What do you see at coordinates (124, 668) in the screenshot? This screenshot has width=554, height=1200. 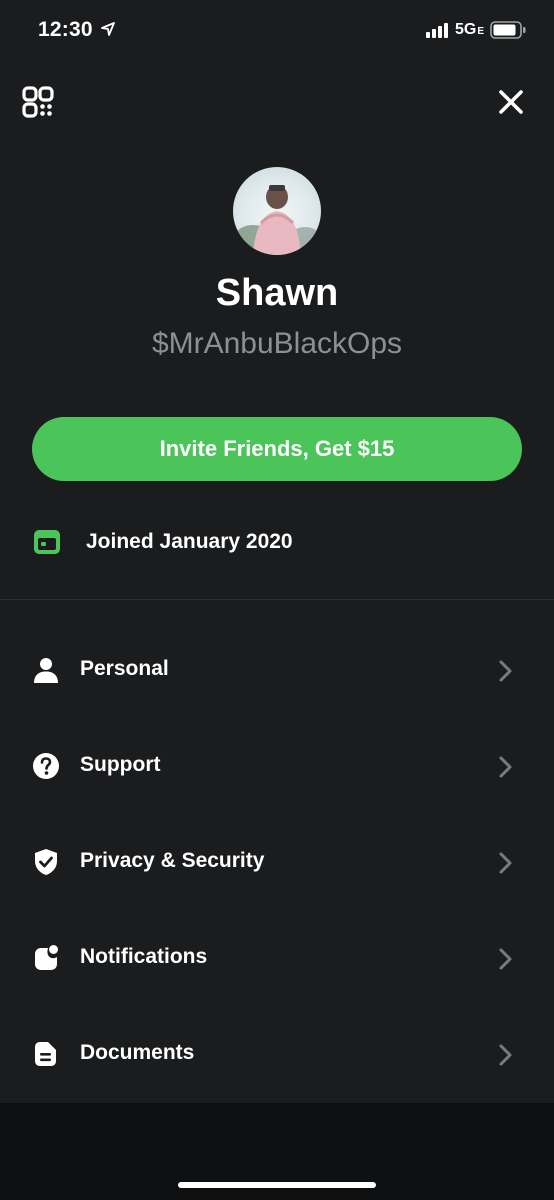 I see `menu-item-label: Personal` at bounding box center [124, 668].